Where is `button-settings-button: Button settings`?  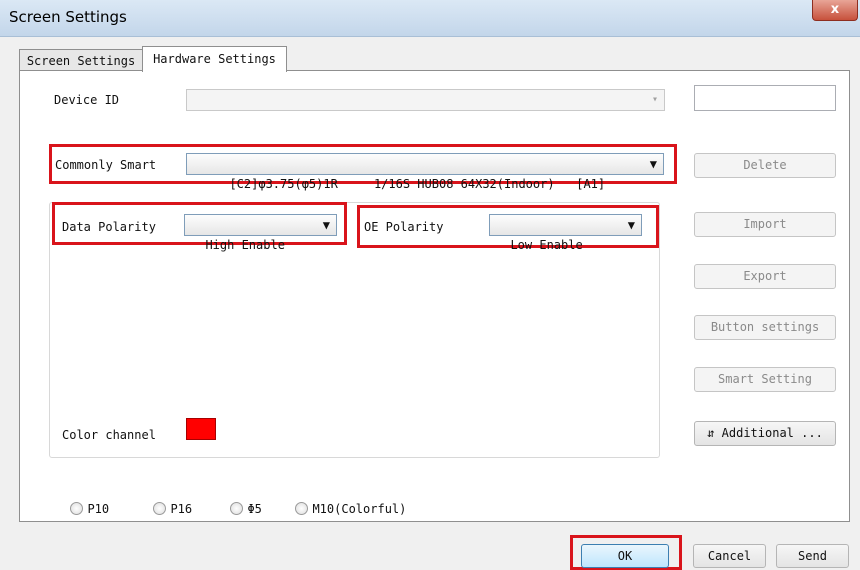
button-settings-button: Button settings is located at coordinates (765, 327).